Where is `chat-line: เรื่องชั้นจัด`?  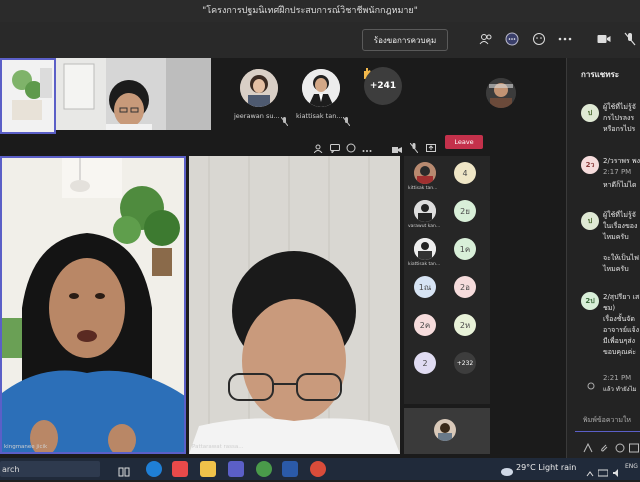
chat-line: เรื่องชั้นจัด is located at coordinates (619, 319).